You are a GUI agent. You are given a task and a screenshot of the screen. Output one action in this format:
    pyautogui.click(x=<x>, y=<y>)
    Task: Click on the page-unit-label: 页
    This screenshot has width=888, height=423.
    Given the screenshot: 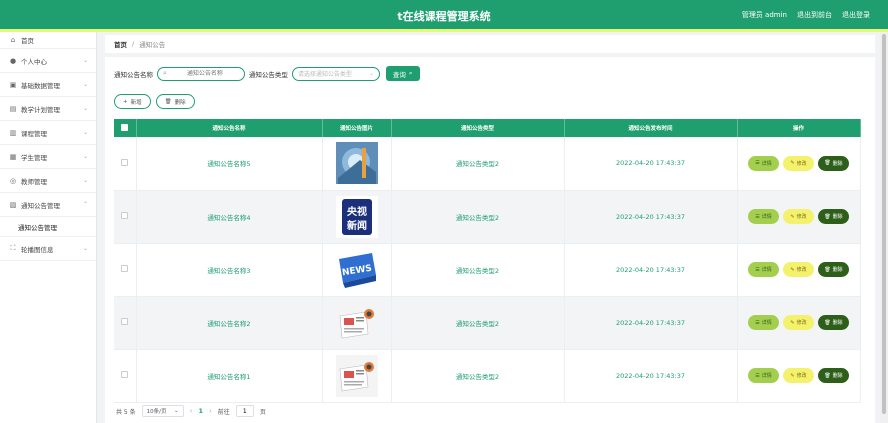 What is the action you would take?
    pyautogui.click(x=263, y=411)
    